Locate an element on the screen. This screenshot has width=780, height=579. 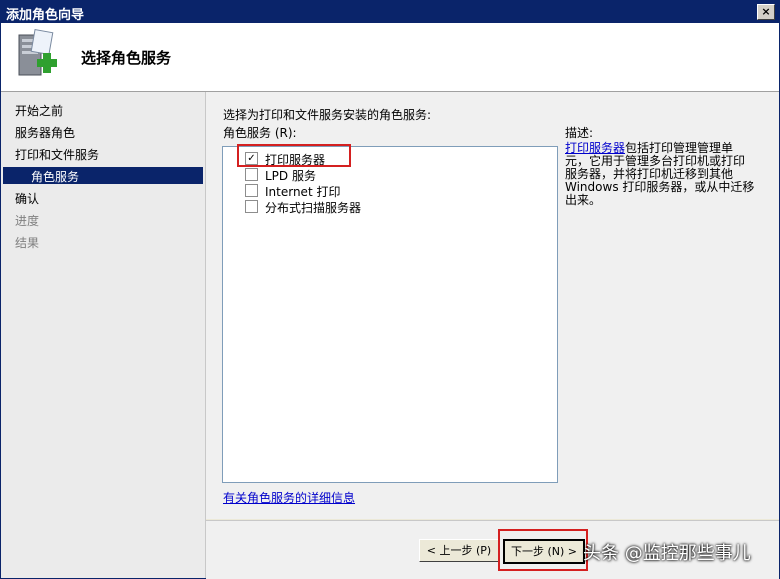
role-services-label: 角色服务 (R): is located at coordinates (260, 133).